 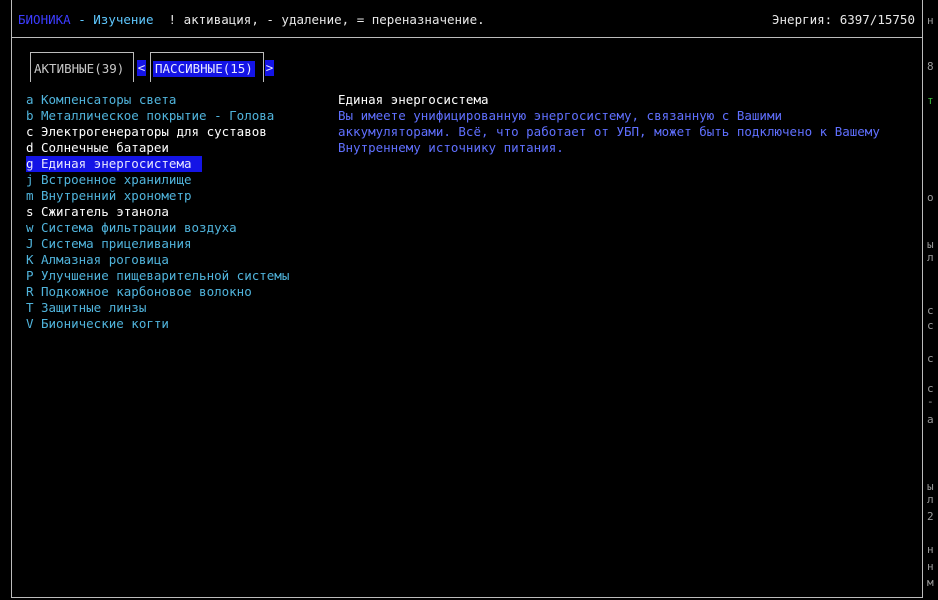 What do you see at coordinates (413, 99) in the screenshot?
I see `detail-title: Единая энергосистема` at bounding box center [413, 99].